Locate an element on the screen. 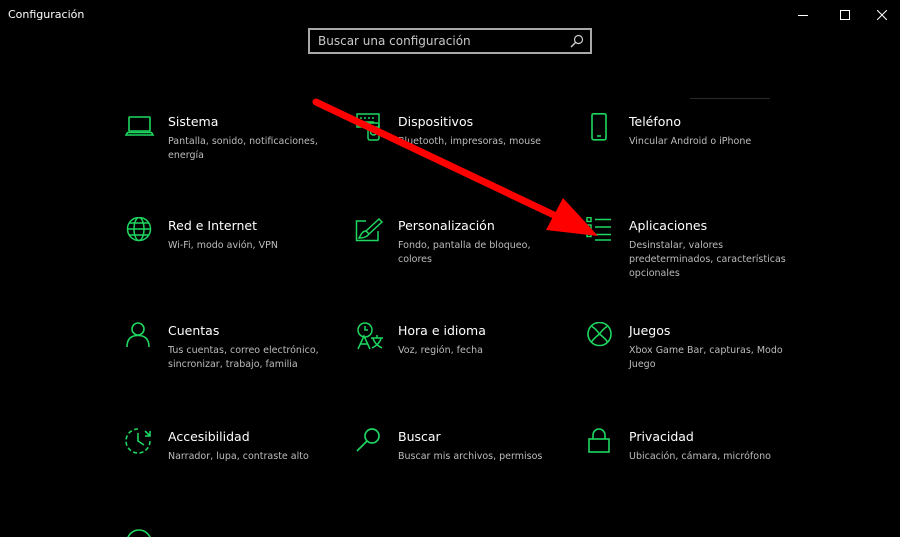 The width and height of the screenshot is (900, 537). tile-label: Juegos is located at coordinates (650, 330).